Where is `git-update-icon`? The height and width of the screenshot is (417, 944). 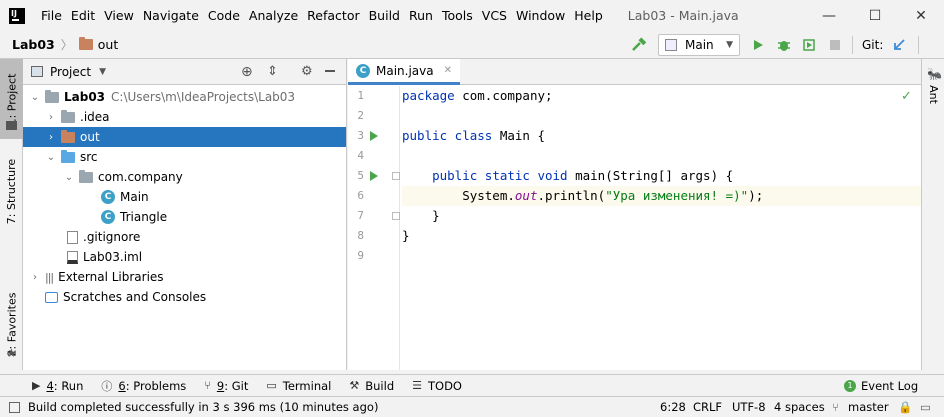 git-update-icon is located at coordinates (899, 45).